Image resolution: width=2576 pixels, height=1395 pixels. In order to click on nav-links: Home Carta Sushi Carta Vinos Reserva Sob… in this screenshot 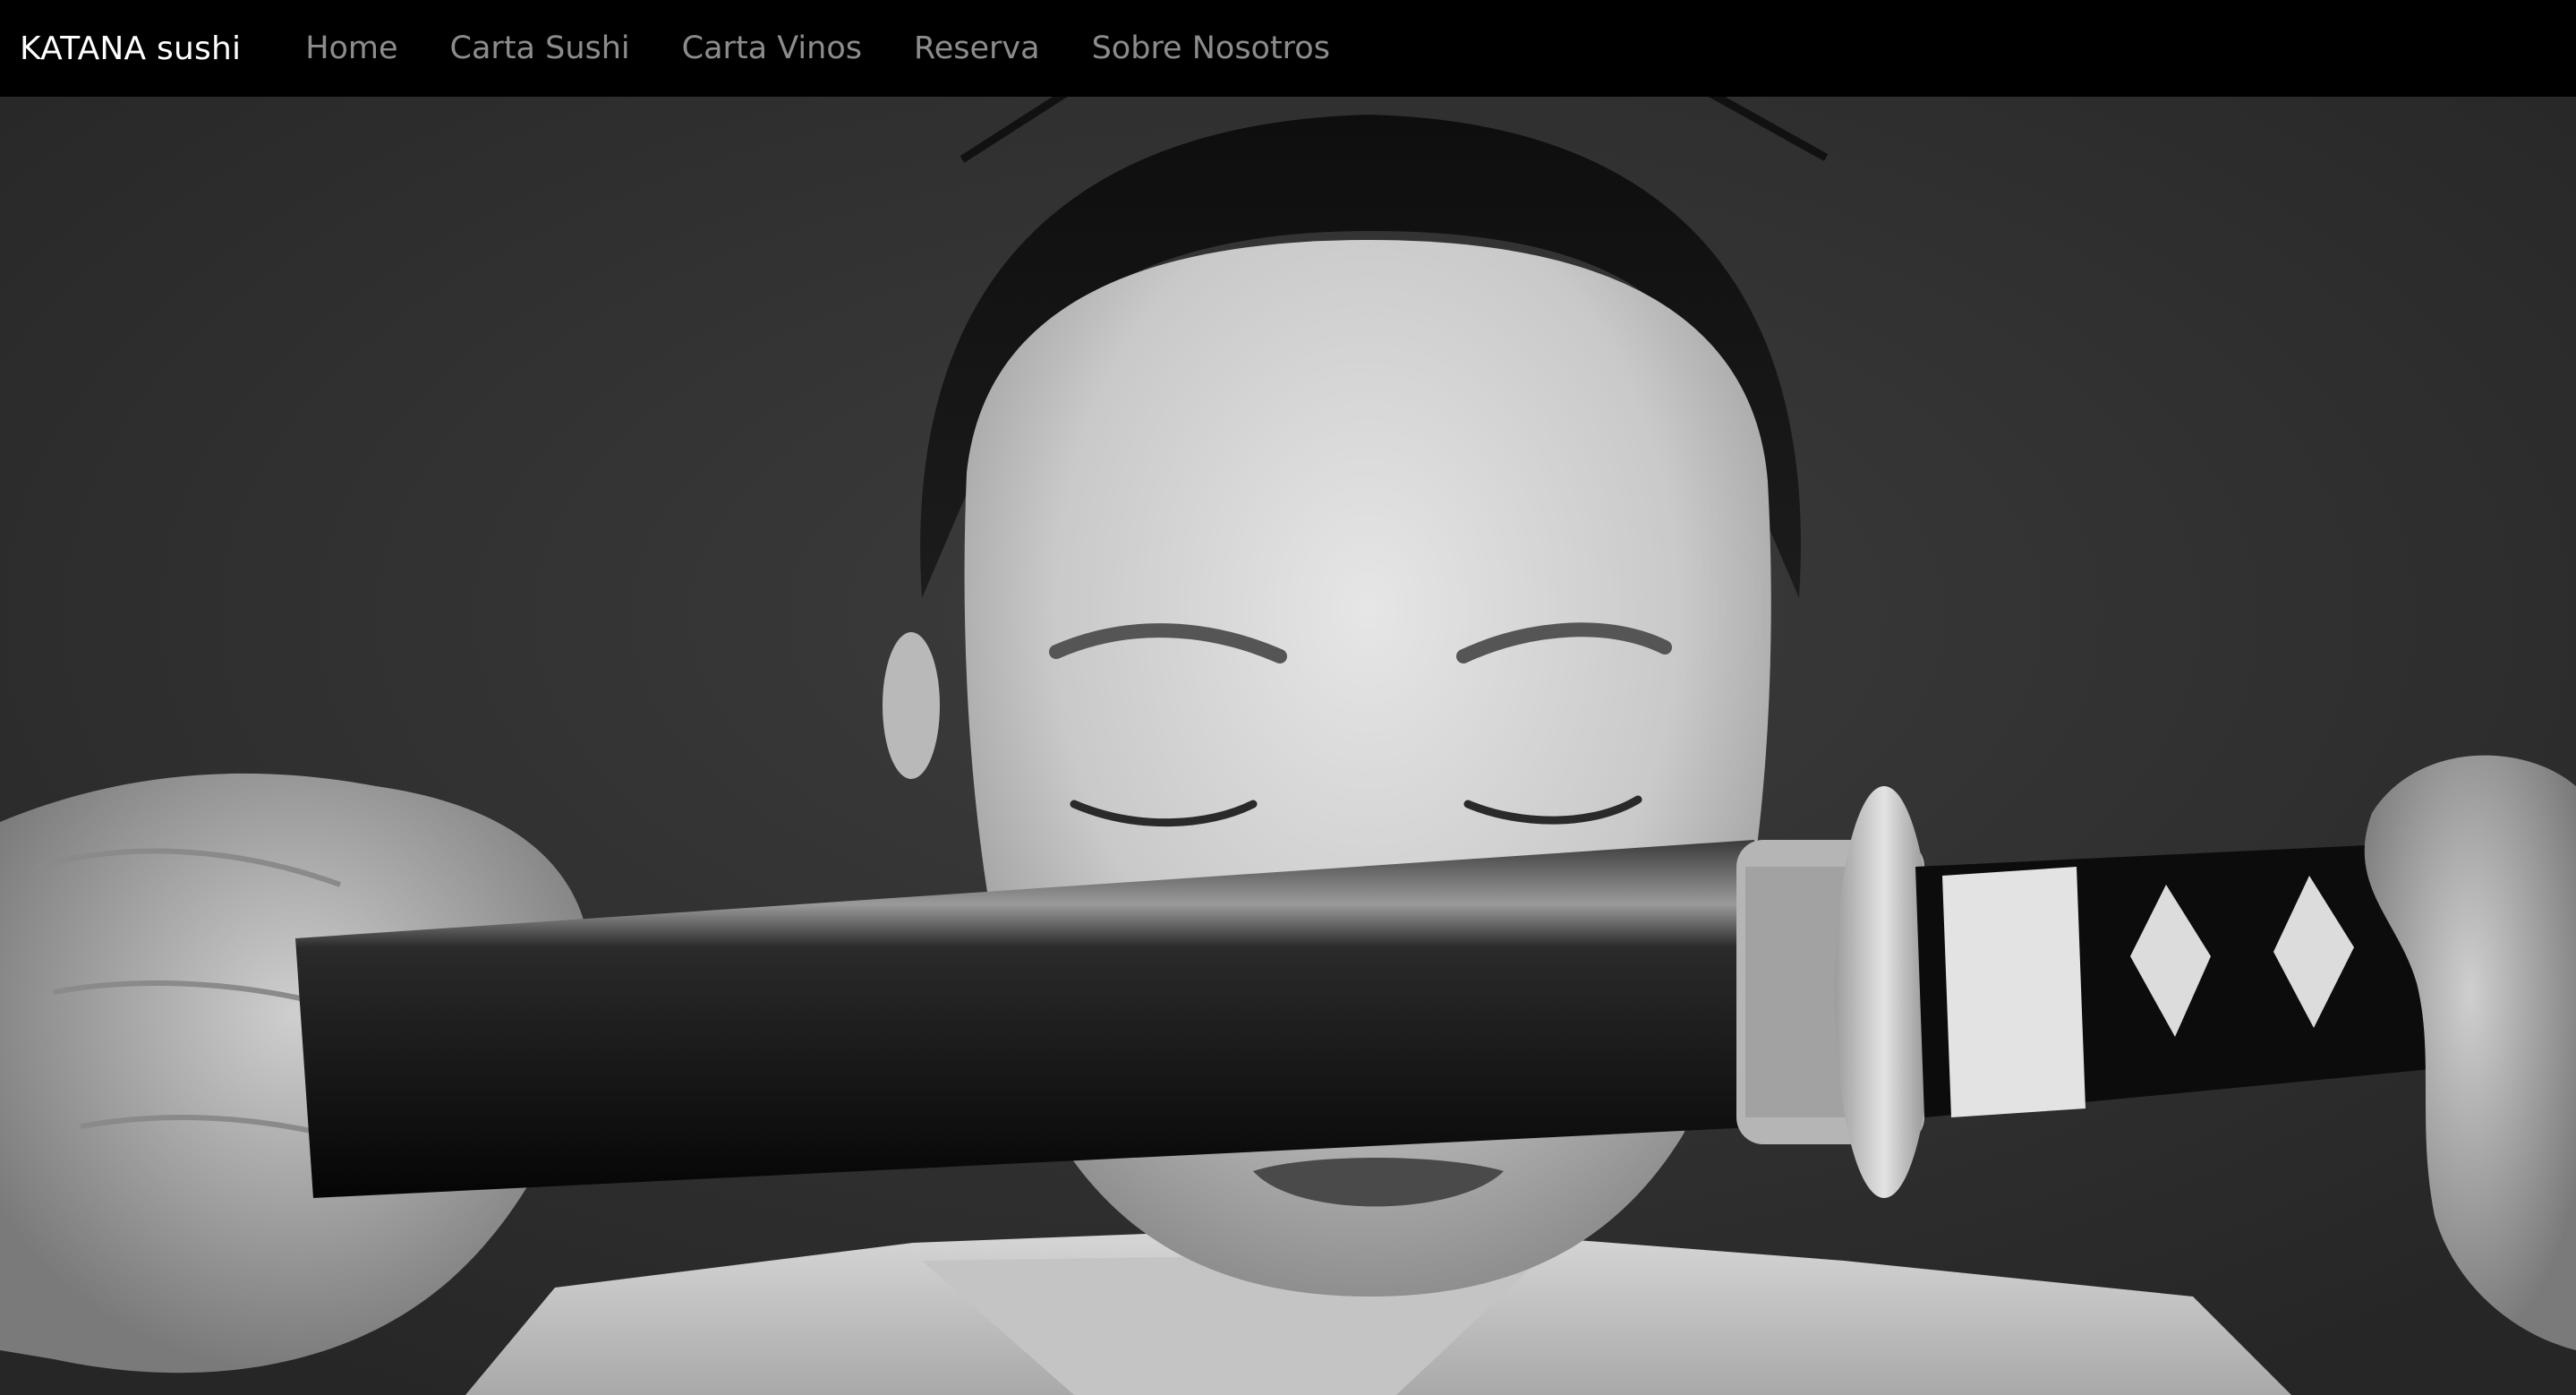, I will do `click(843, 48)`.